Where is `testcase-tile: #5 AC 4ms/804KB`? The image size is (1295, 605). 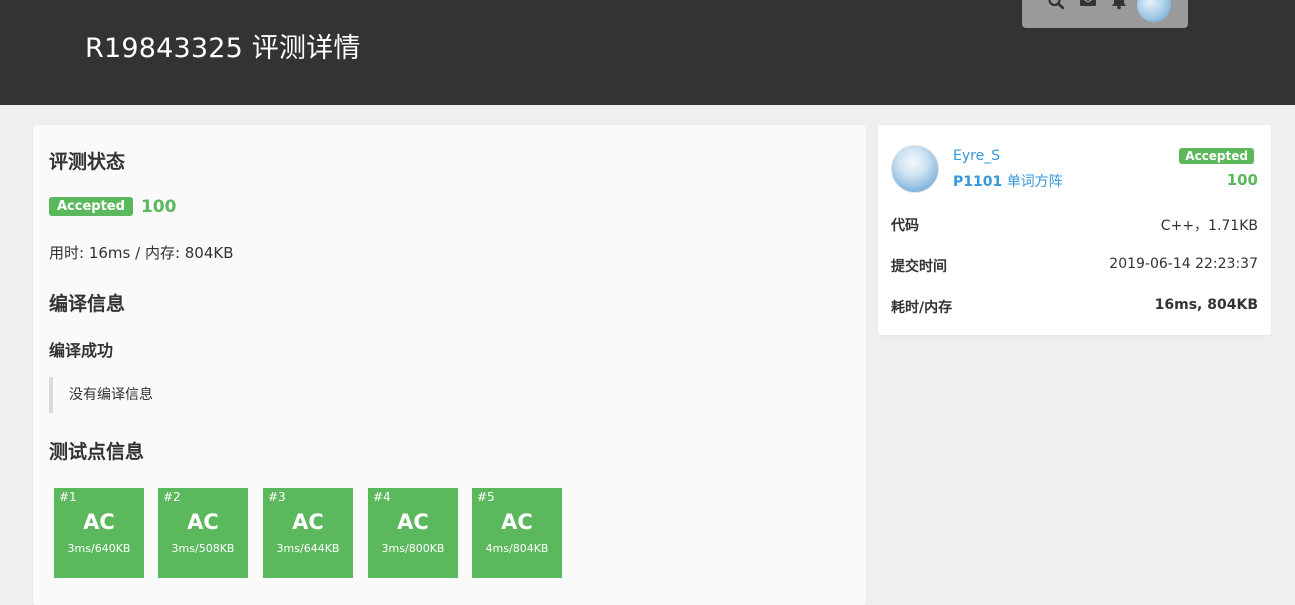
testcase-tile: #5 AC 4ms/804KB is located at coordinates (517, 533).